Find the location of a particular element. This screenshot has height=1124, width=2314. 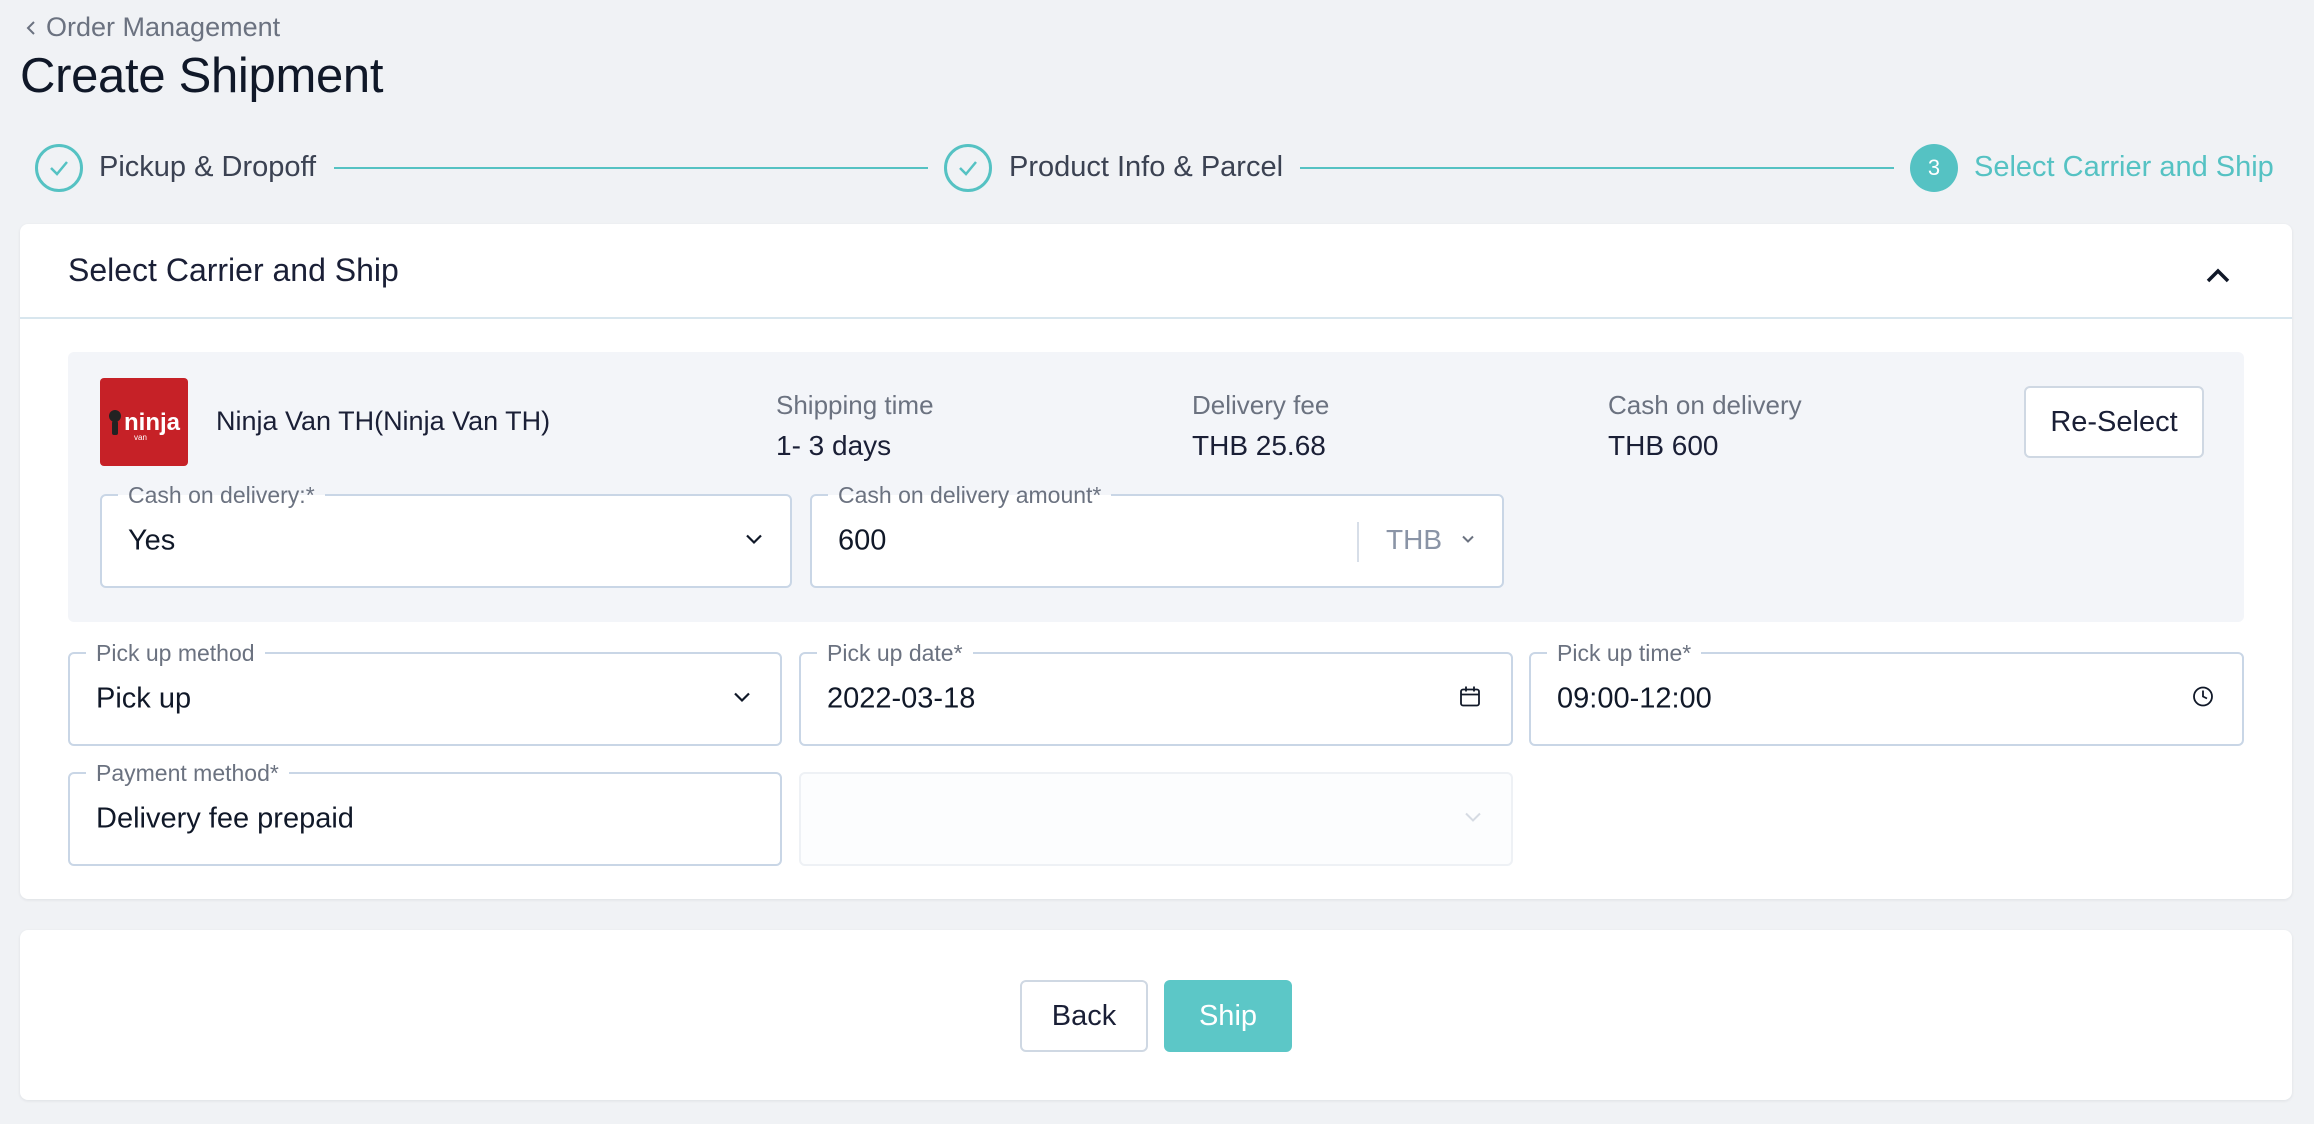

actions-card: Back Ship is located at coordinates (1156, 1015).